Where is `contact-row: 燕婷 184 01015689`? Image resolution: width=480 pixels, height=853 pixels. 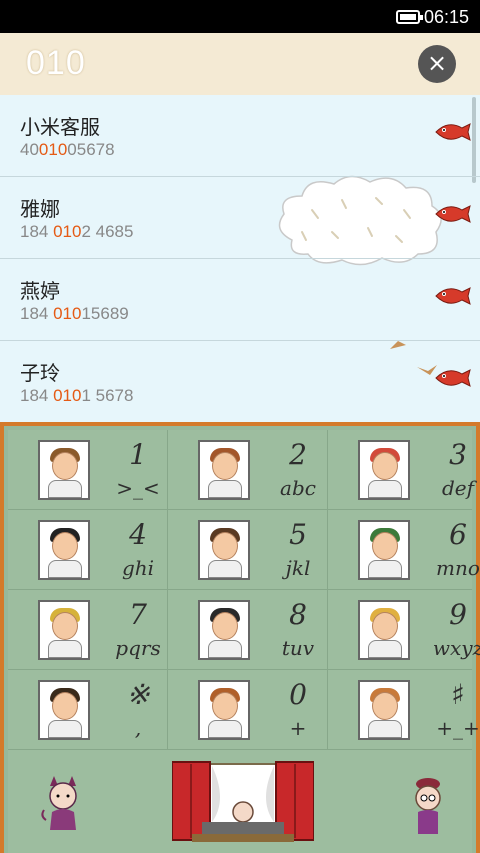 contact-row: 燕婷 184 01015689 is located at coordinates (240, 300).